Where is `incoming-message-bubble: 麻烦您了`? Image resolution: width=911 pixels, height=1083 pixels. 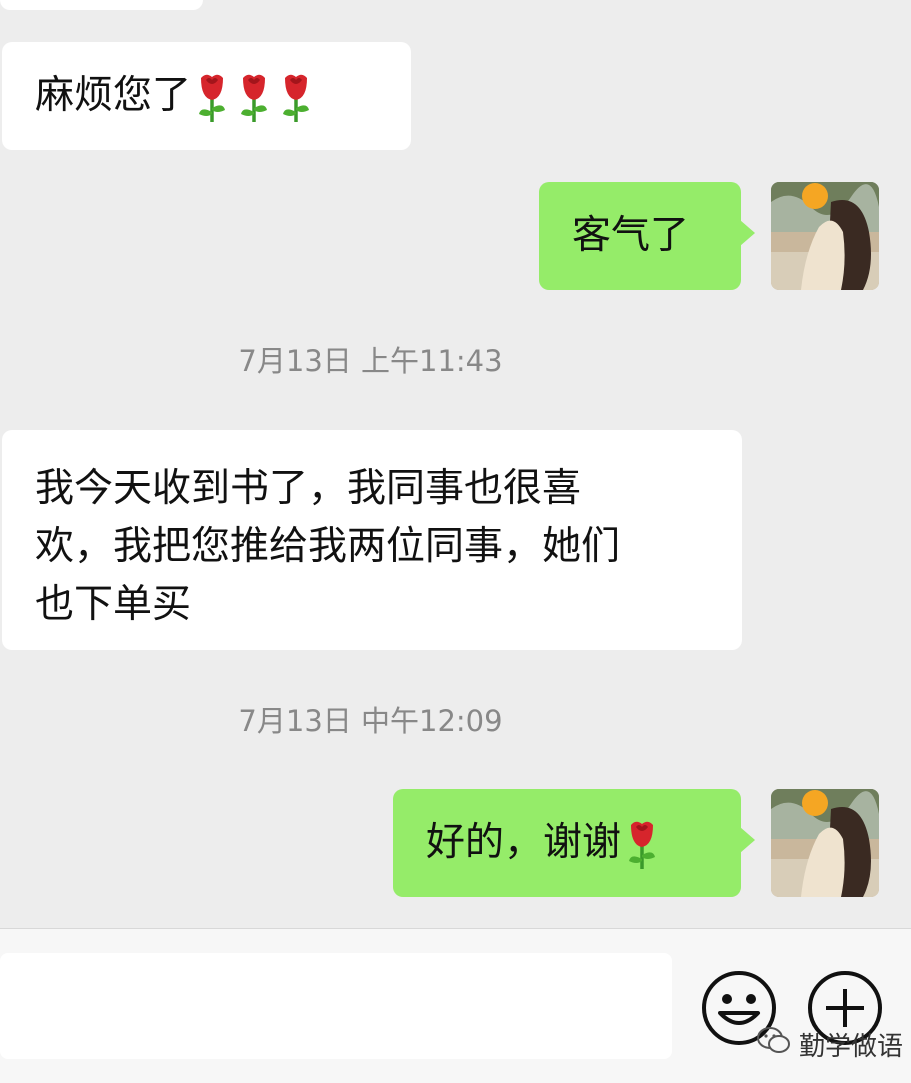 incoming-message-bubble: 麻烦您了 is located at coordinates (206, 96).